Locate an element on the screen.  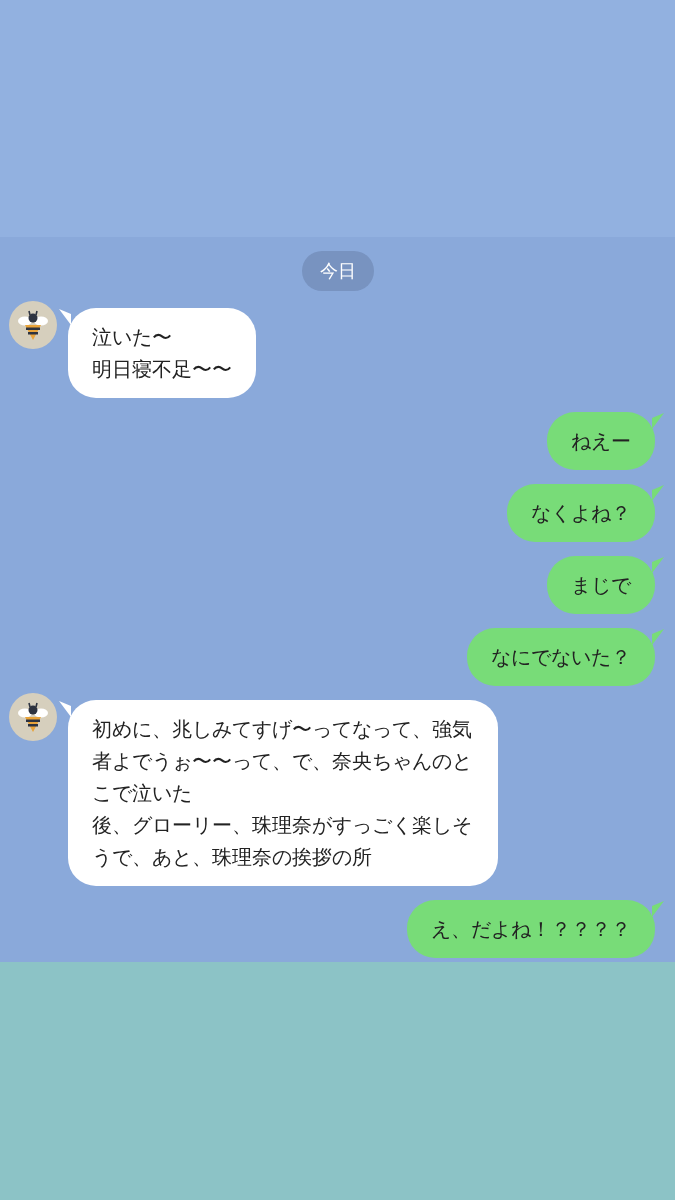
message-text: 明日寝不足〜〜 is located at coordinates (162, 369).